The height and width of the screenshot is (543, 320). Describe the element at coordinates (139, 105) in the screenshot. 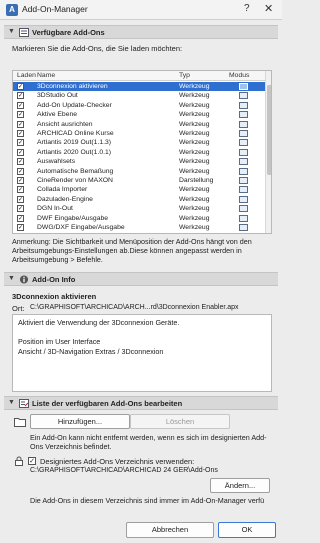

I see `addon-row: ✓ Add-On Update-Checker Werkzeug` at that location.